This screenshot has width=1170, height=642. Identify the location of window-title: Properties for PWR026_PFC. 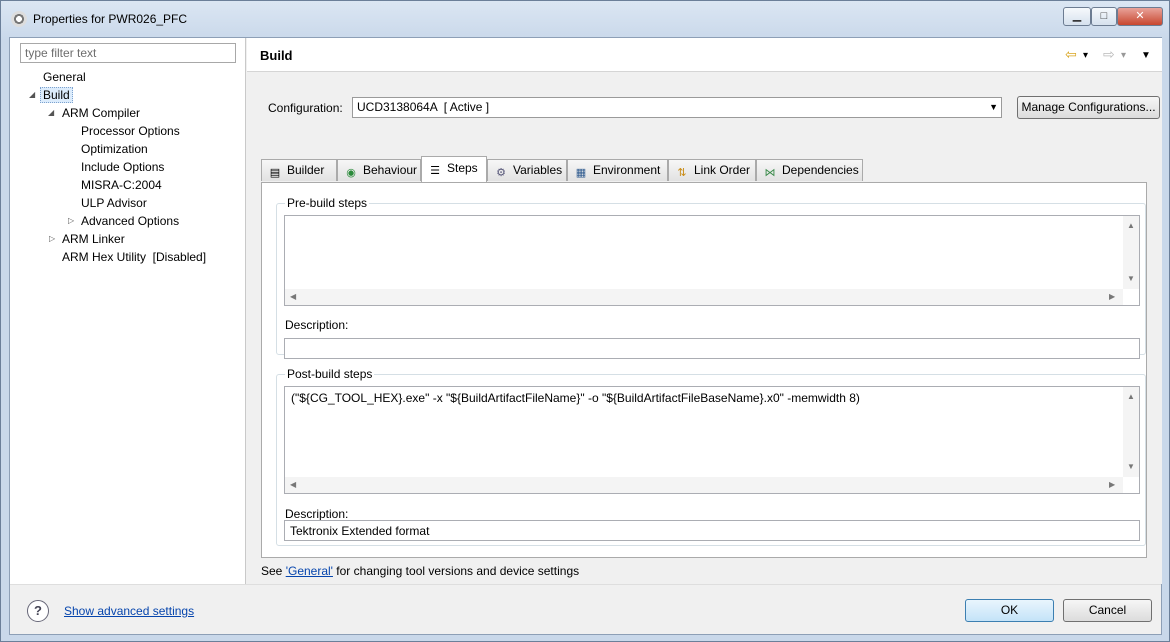
(110, 19).